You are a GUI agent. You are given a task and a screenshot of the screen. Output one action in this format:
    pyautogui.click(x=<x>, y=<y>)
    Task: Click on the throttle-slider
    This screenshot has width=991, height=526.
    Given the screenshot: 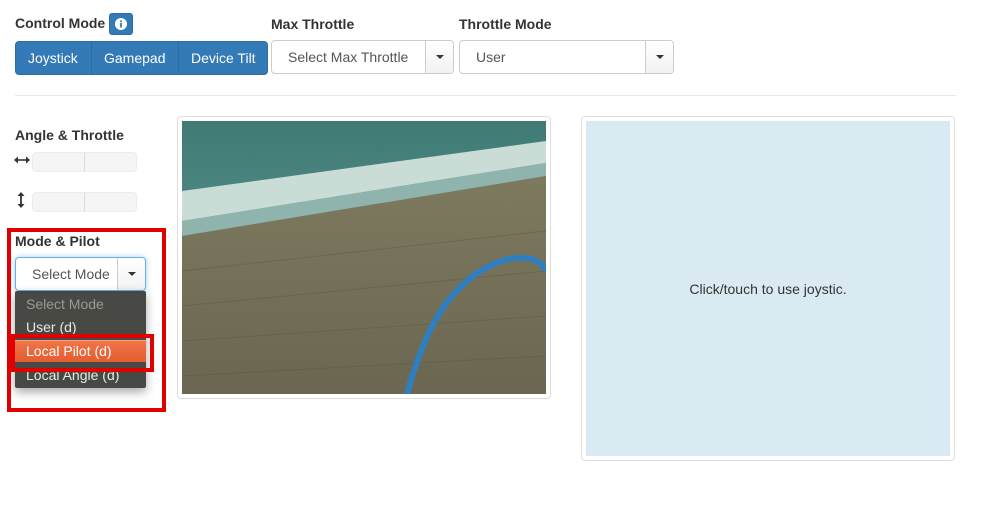 What is the action you would take?
    pyautogui.click(x=84, y=202)
    